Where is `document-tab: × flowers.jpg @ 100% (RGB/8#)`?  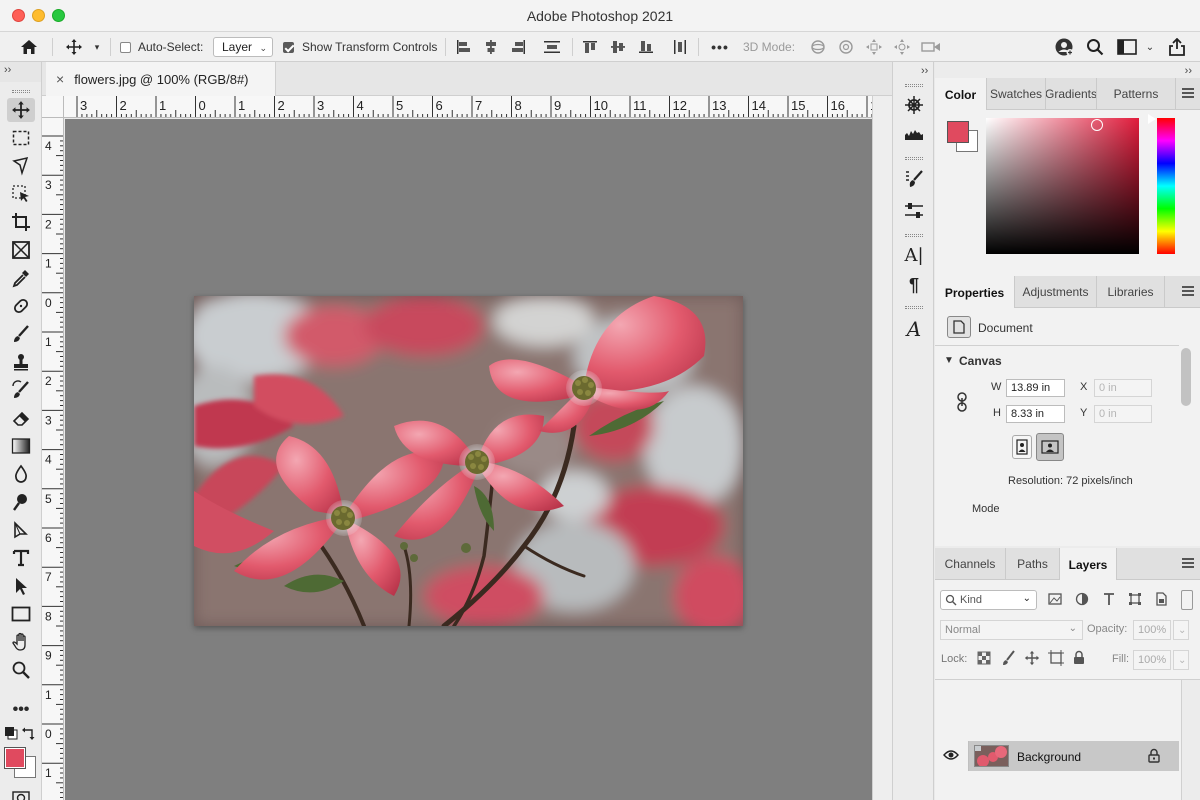 document-tab: × flowers.jpg @ 100% (RGB/8#) is located at coordinates (161, 79).